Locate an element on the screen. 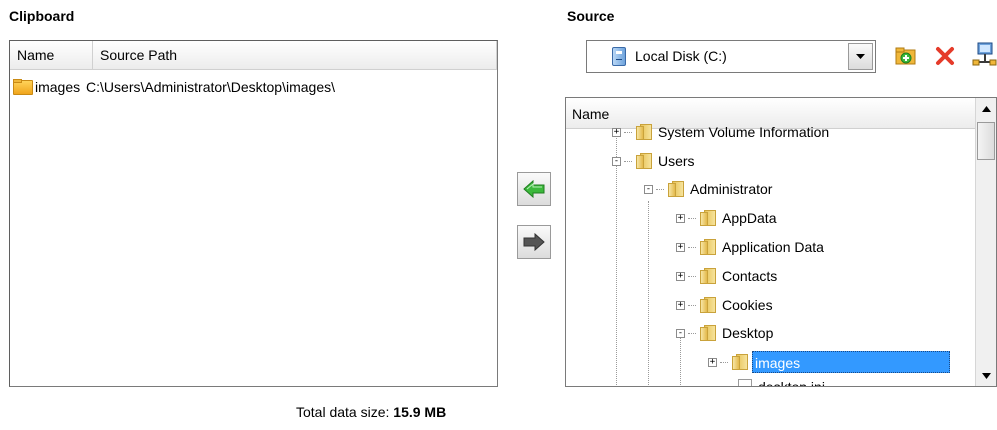  new-folder-icon is located at coordinates (905, 56).